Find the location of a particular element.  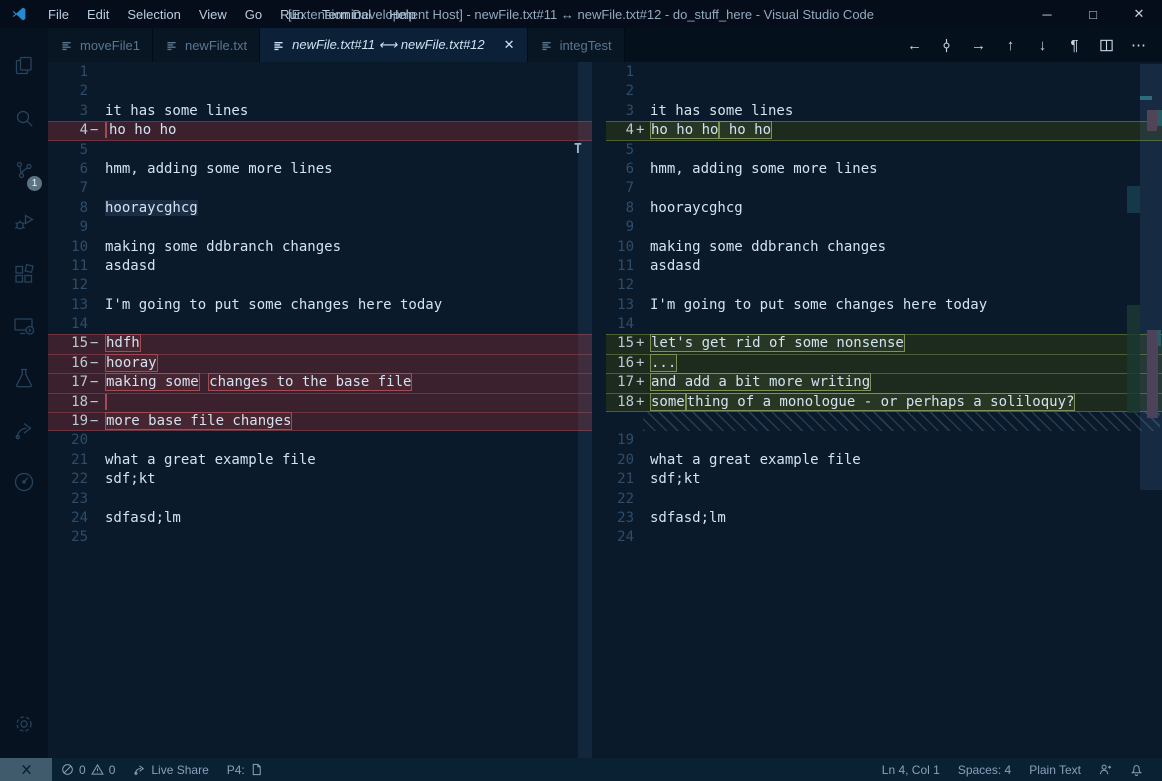

line-number: 22 is located at coordinates (68, 479).